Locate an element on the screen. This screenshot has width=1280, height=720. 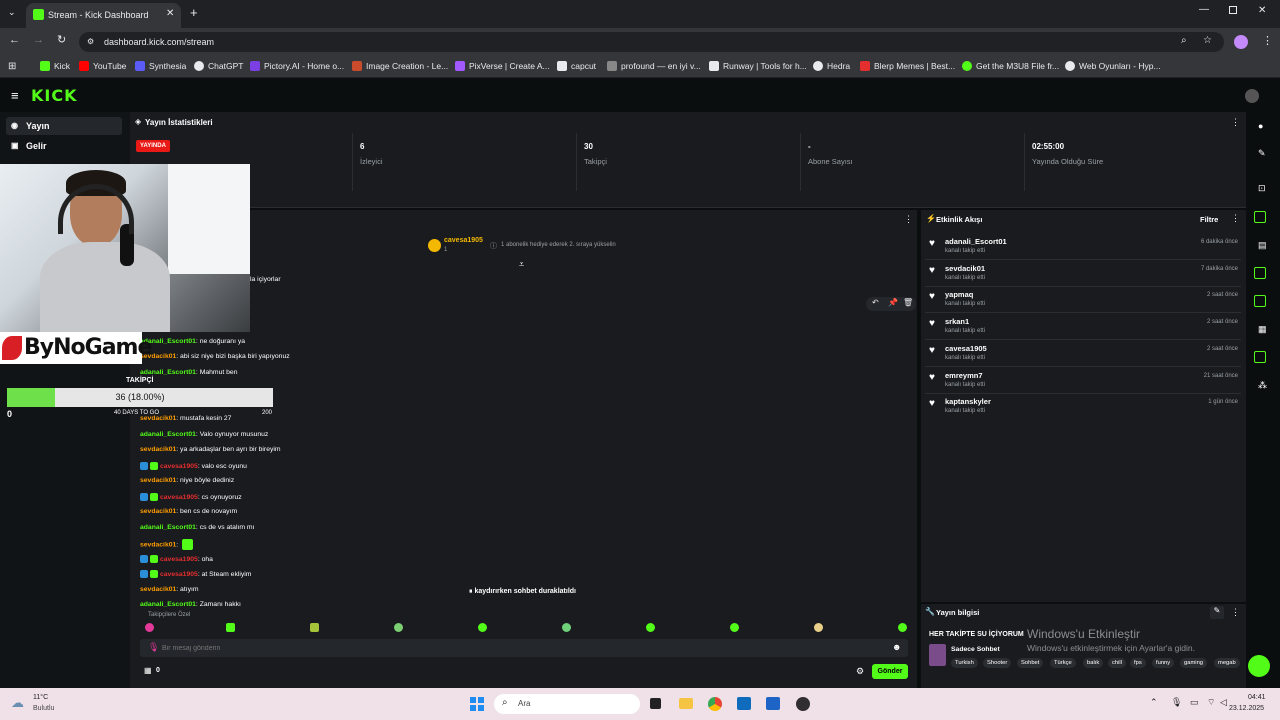
camera-rail-icon: ⊡ is located at coordinates (1262, 188).